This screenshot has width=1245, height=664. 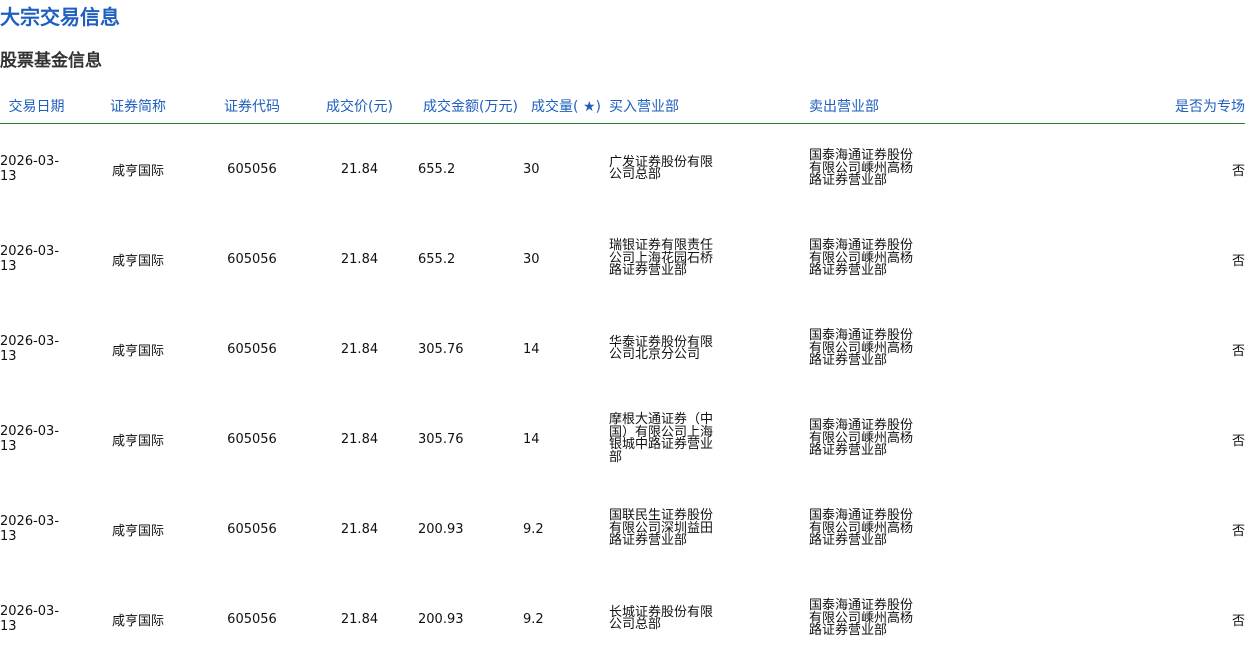 I want to click on header-security-code: 证券代码, so click(x=252, y=106).